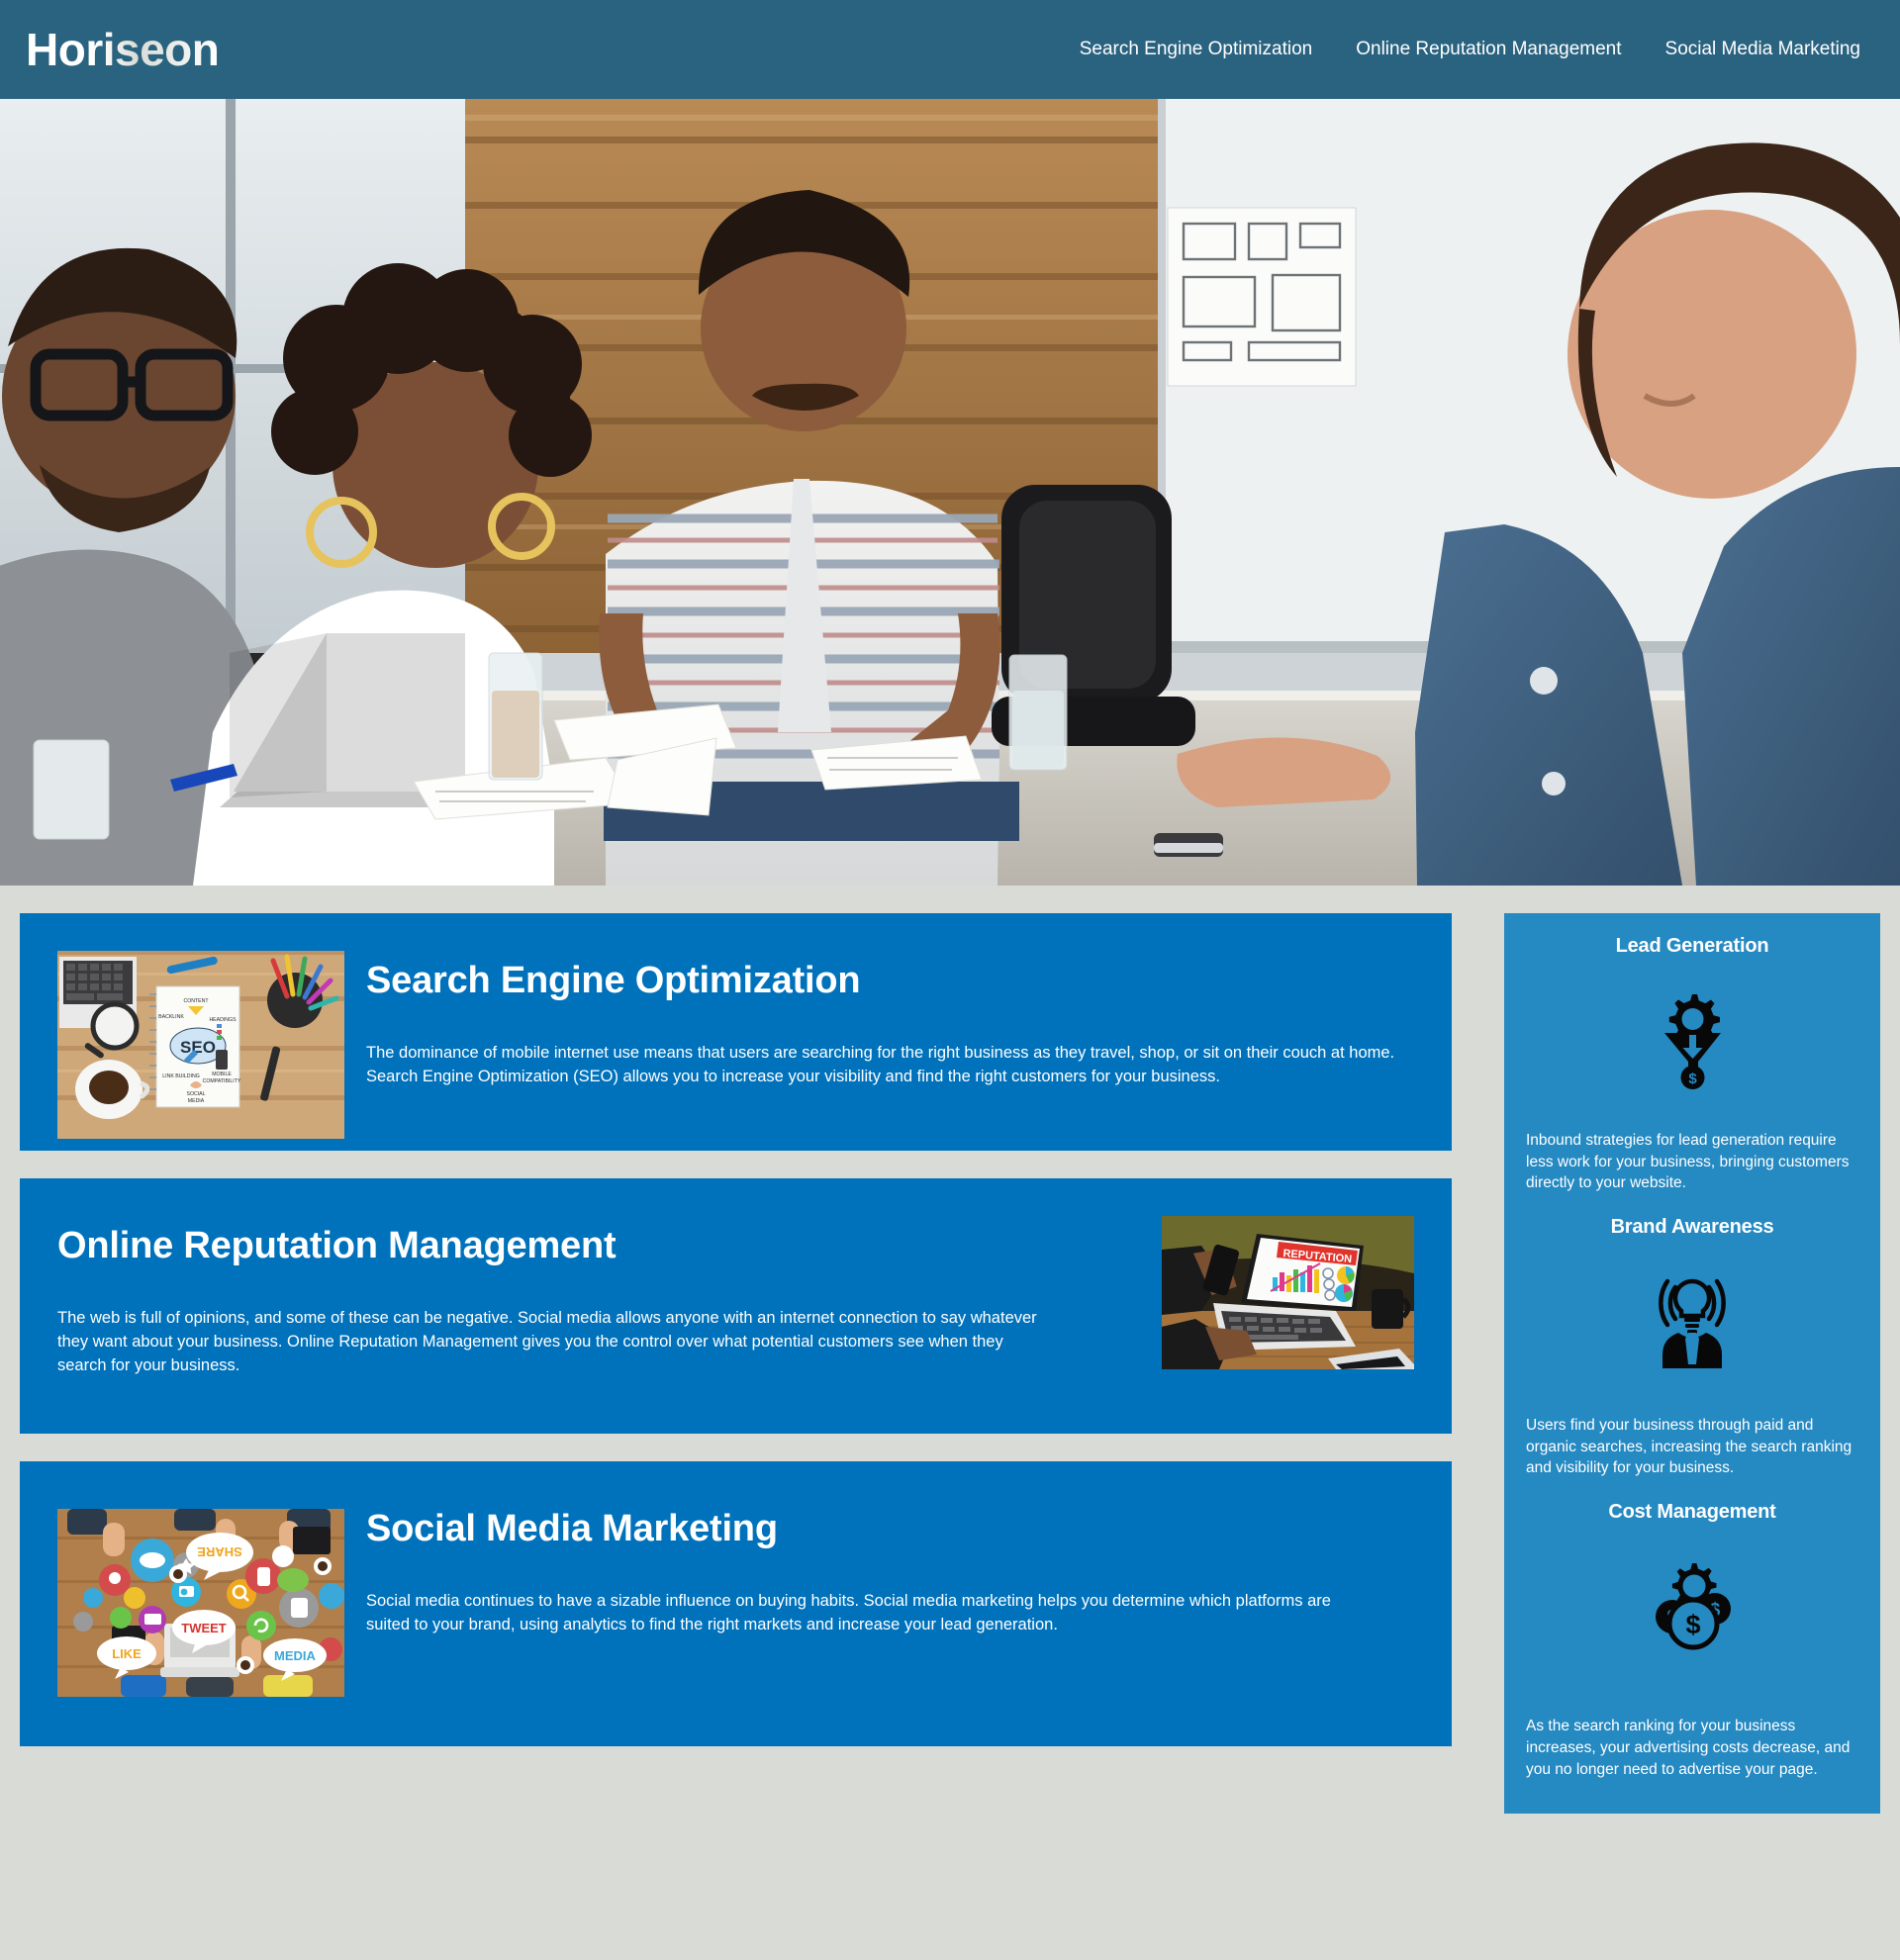  What do you see at coordinates (1692, 1512) in the screenshot?
I see `benefit-cost-management-title: Cost Management` at bounding box center [1692, 1512].